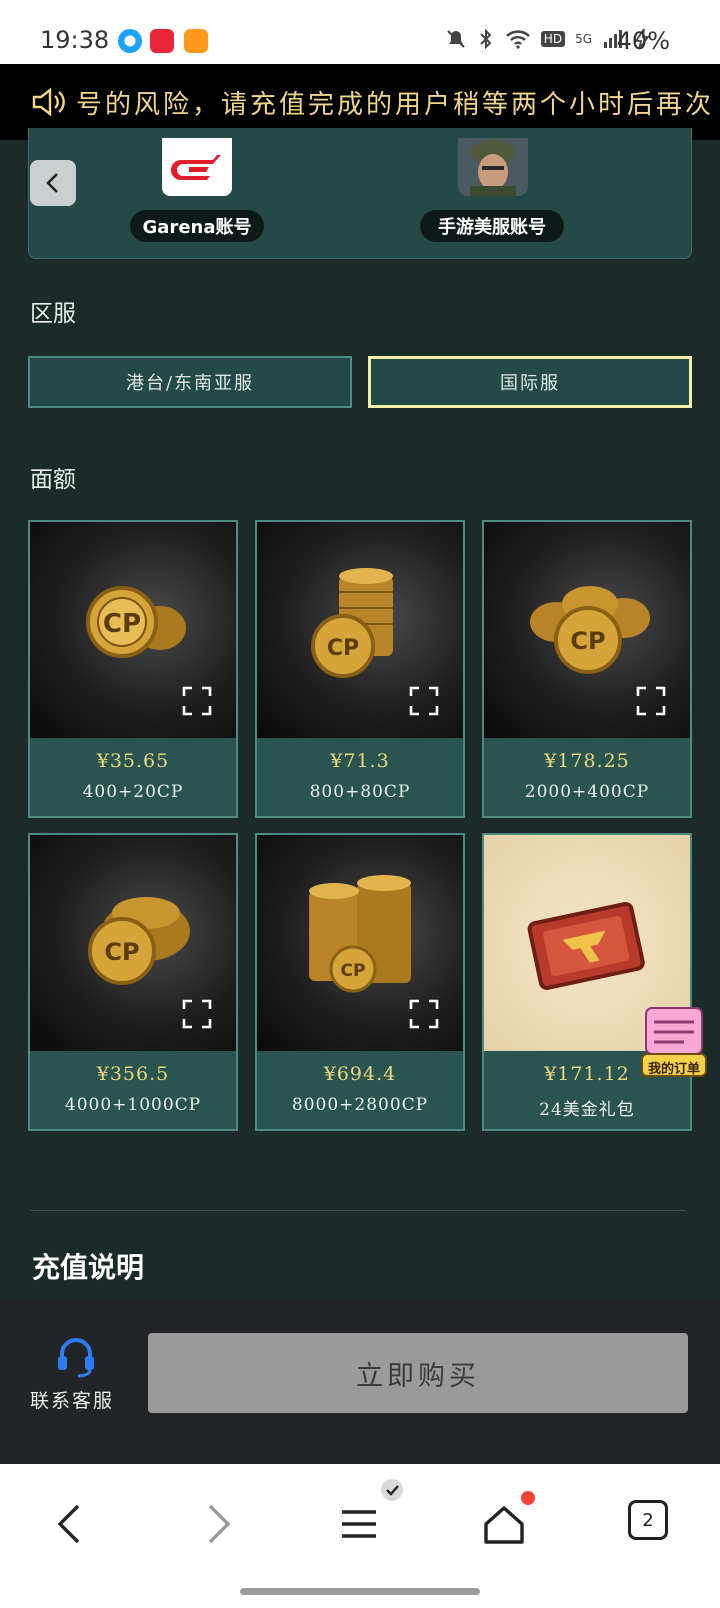  Describe the element at coordinates (360, 1591) in the screenshot. I see `home-indicator` at that location.